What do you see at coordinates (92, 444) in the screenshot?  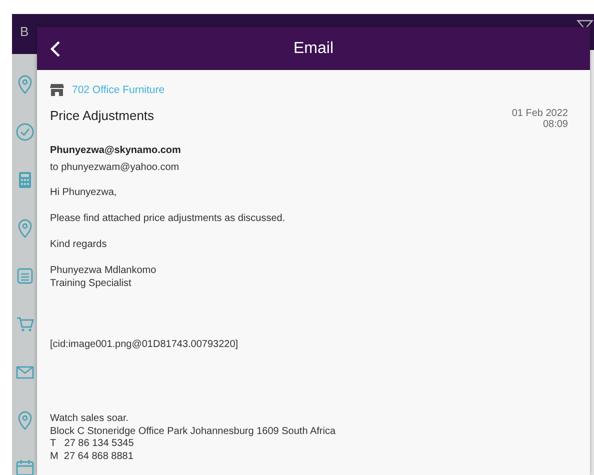 I see `body-text: T 27 86 134 5345` at bounding box center [92, 444].